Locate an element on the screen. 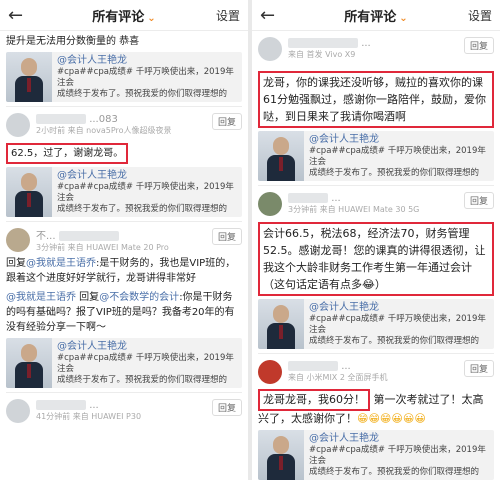 The image size is (500, 480). highlighted-comment: 龙哥龙哥，我60分！ is located at coordinates (314, 400).